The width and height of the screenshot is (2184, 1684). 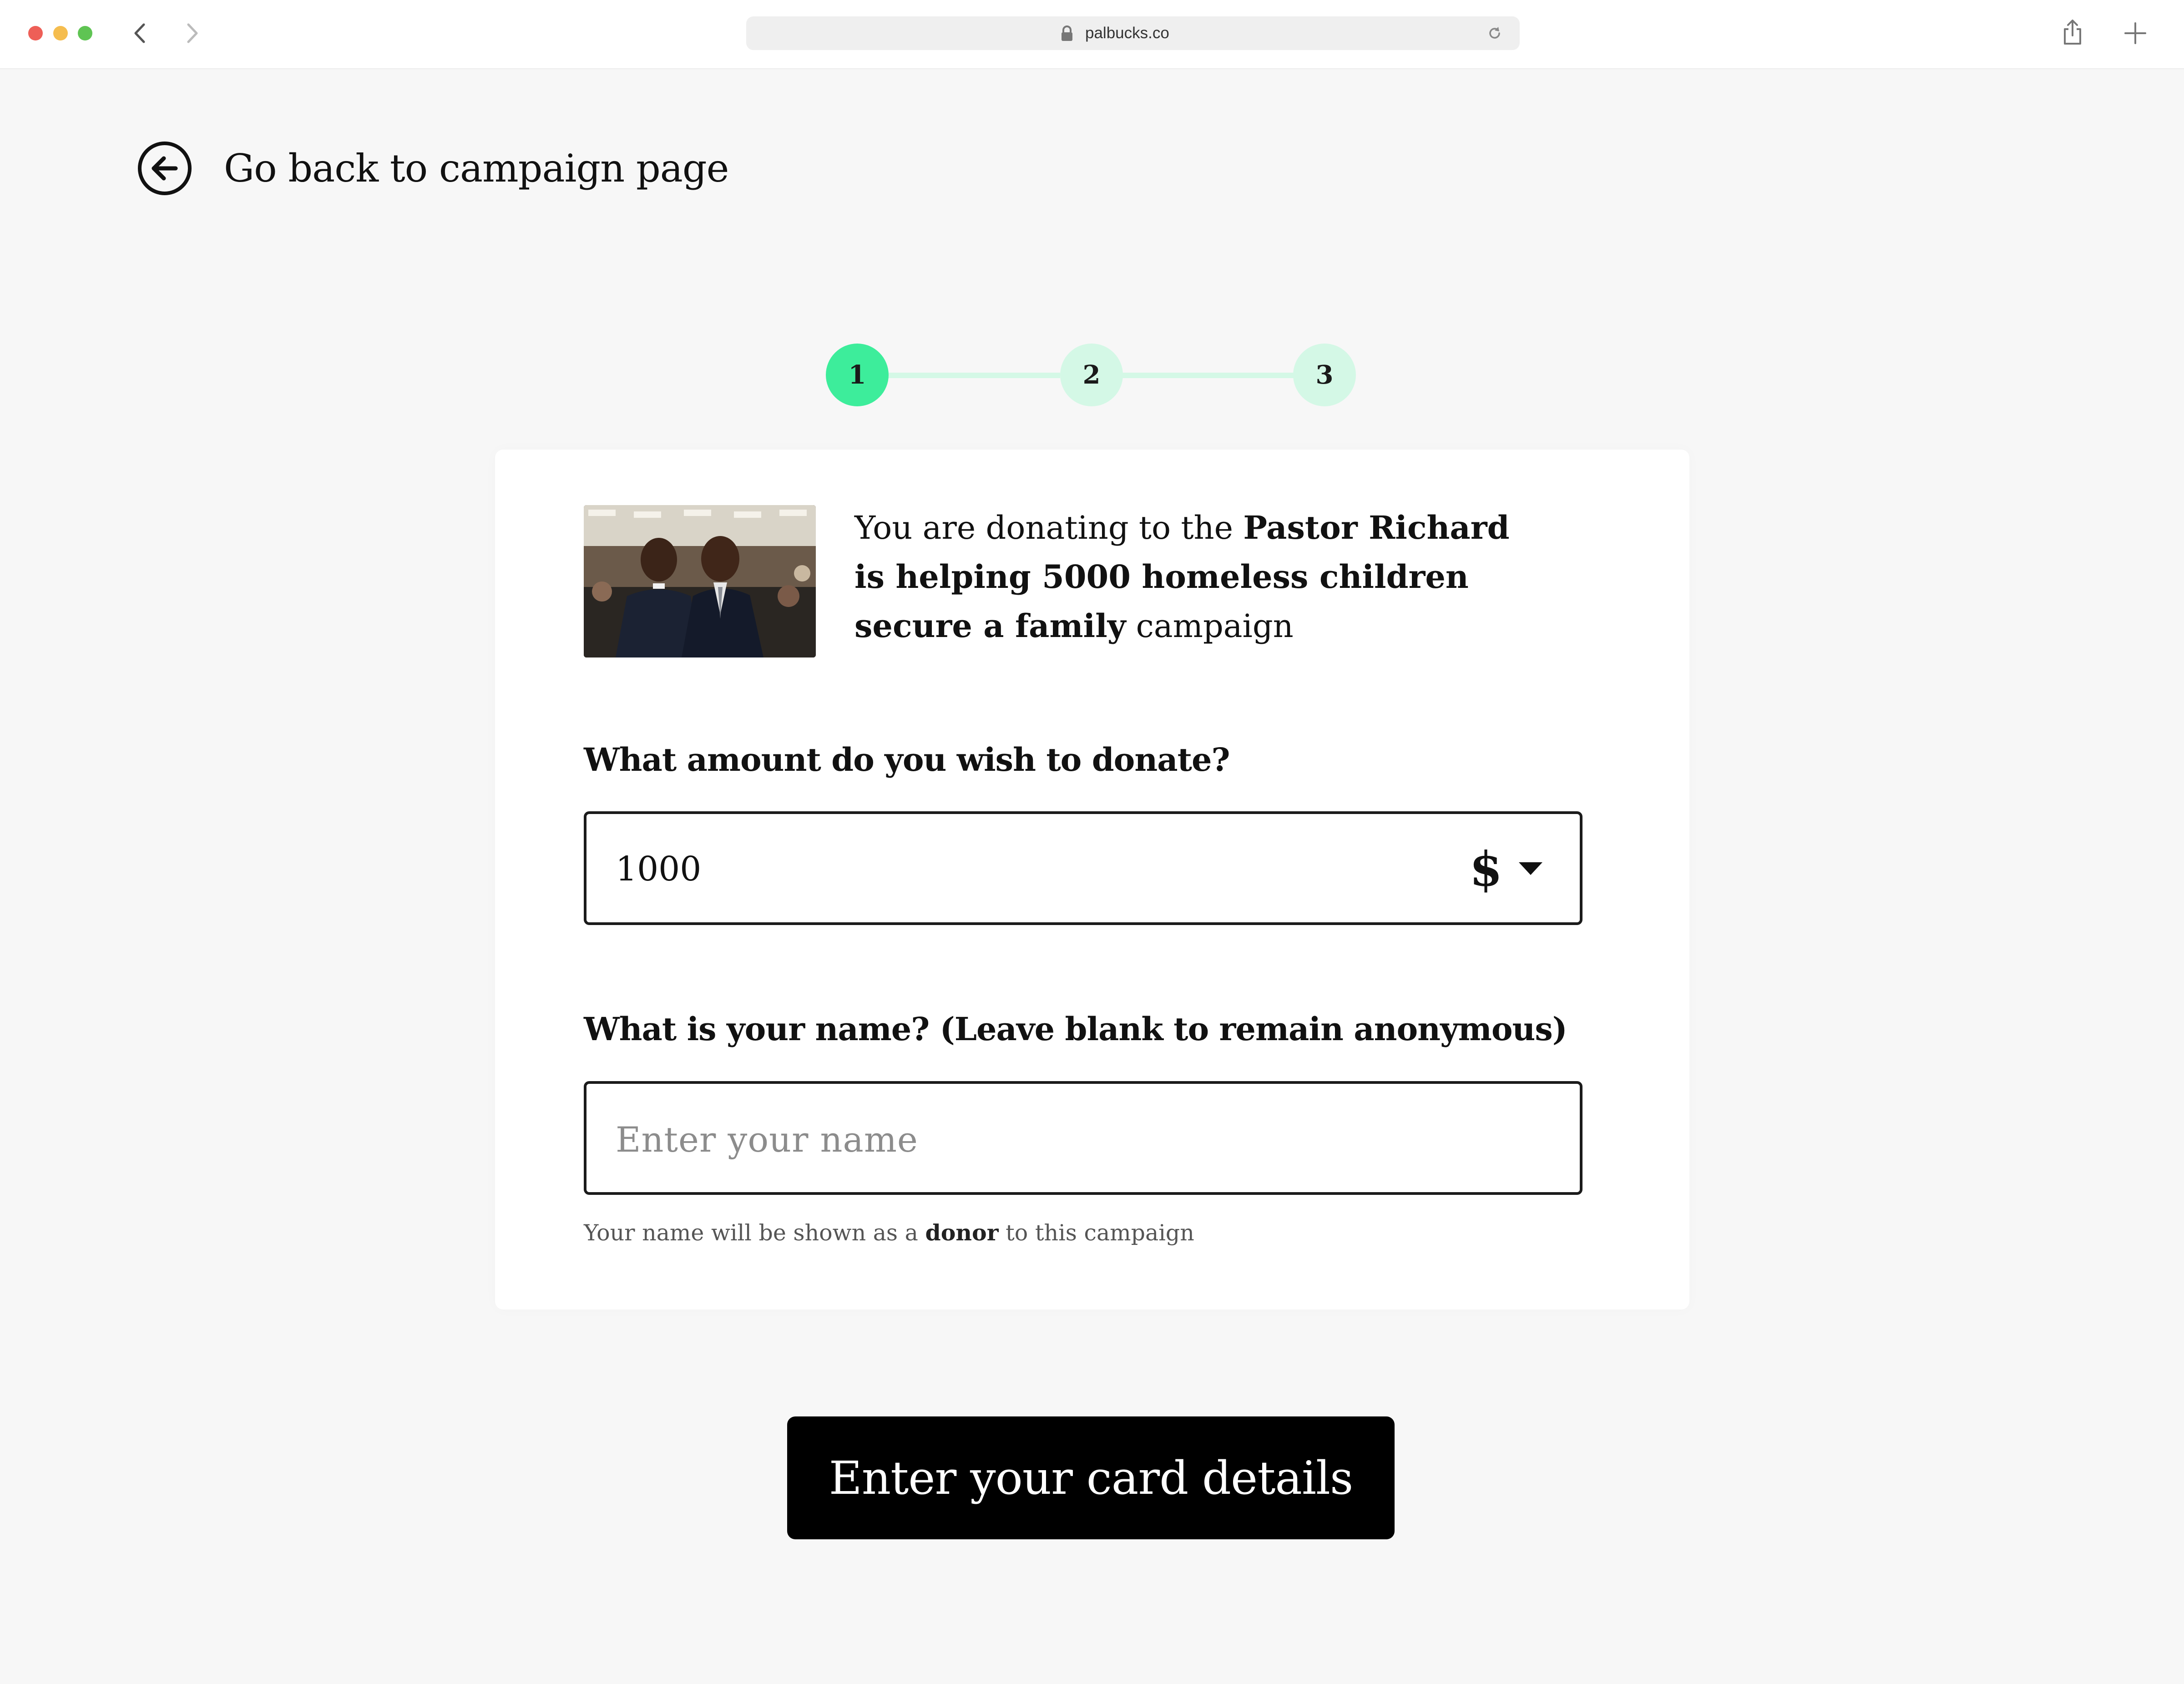 I want to click on currency-dropdown: $, so click(x=1484, y=868).